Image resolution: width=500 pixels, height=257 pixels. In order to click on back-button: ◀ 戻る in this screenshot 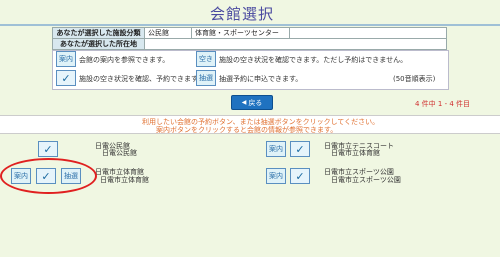, I will do `click(252, 102)`.